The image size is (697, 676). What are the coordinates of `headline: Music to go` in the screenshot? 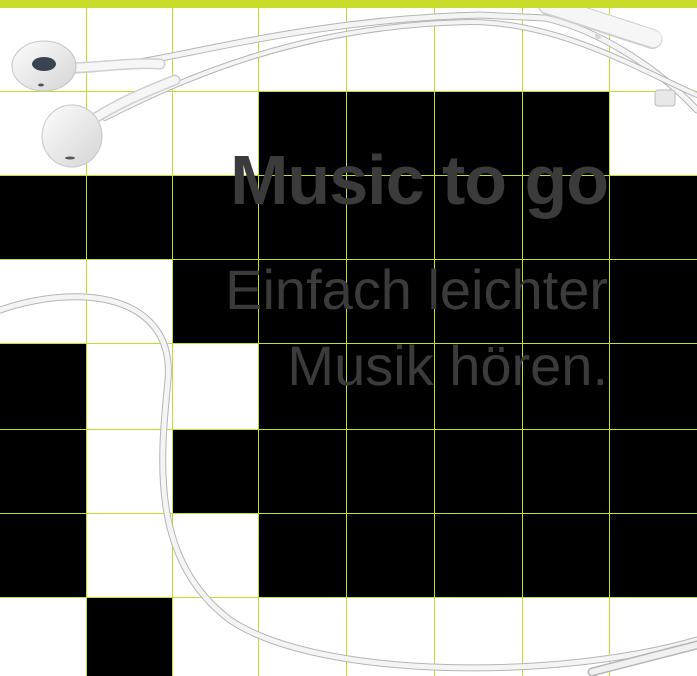 It's located at (419, 180).